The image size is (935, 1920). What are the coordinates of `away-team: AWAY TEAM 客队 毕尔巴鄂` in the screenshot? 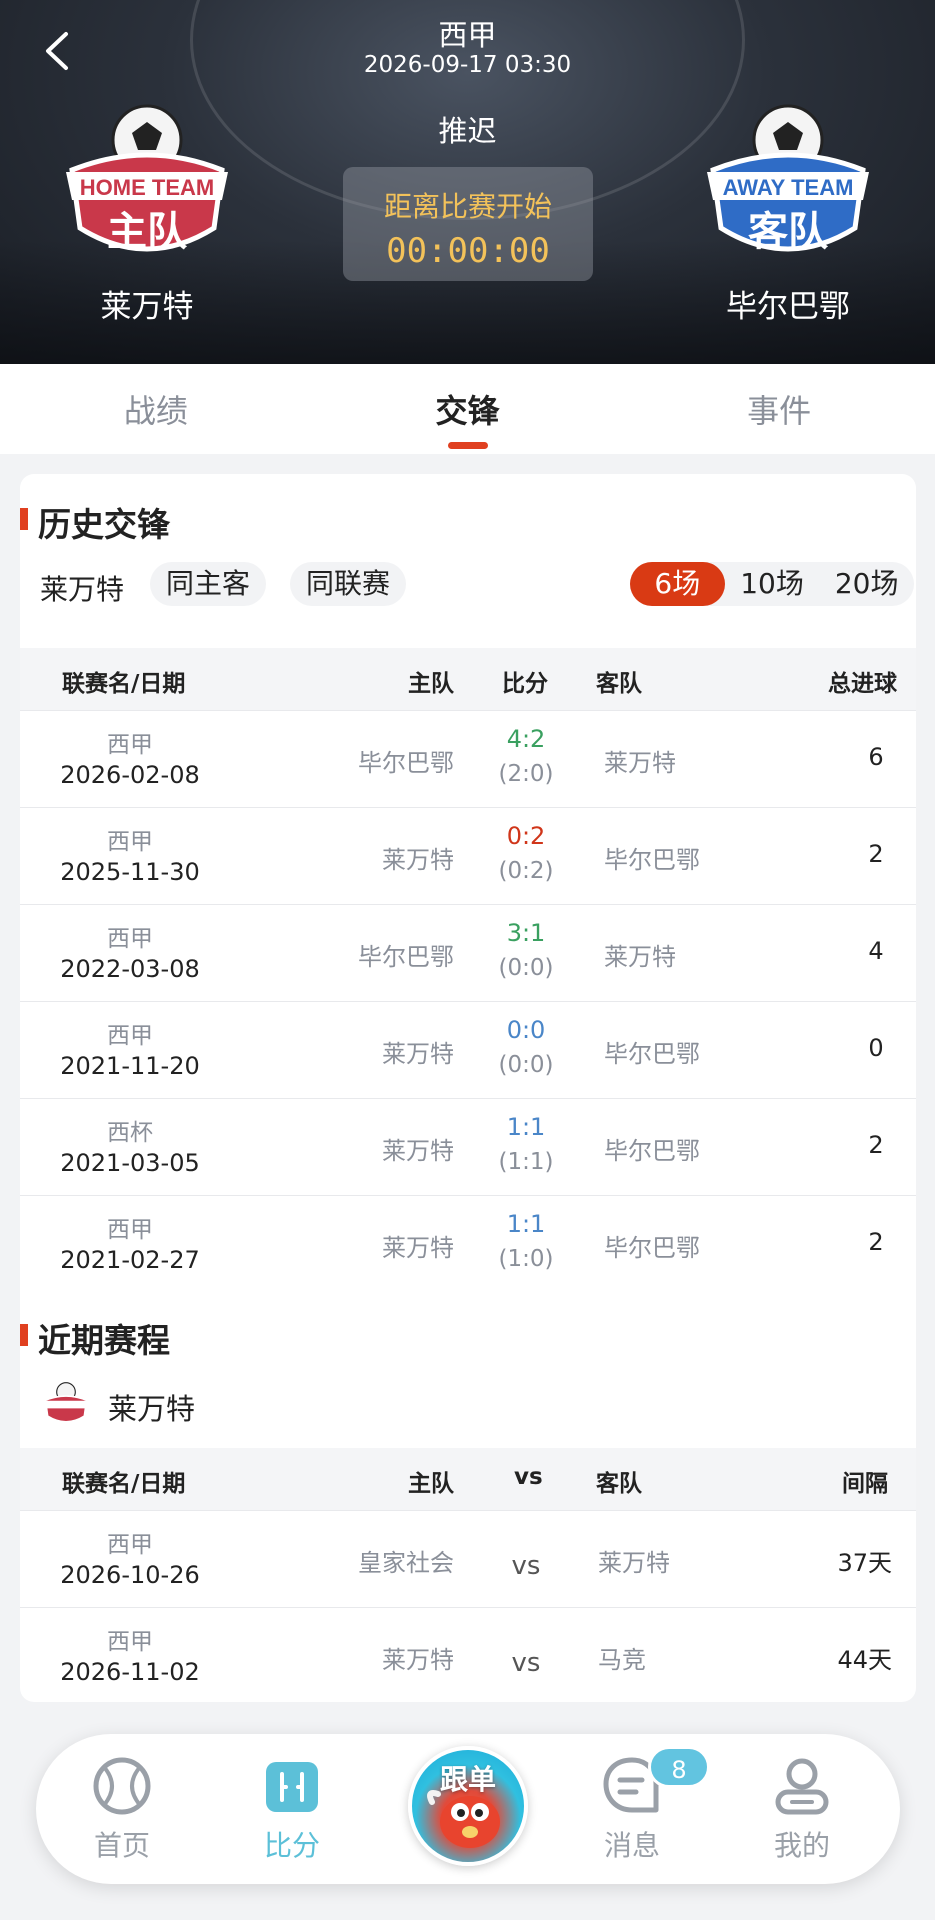 It's located at (788, 213).